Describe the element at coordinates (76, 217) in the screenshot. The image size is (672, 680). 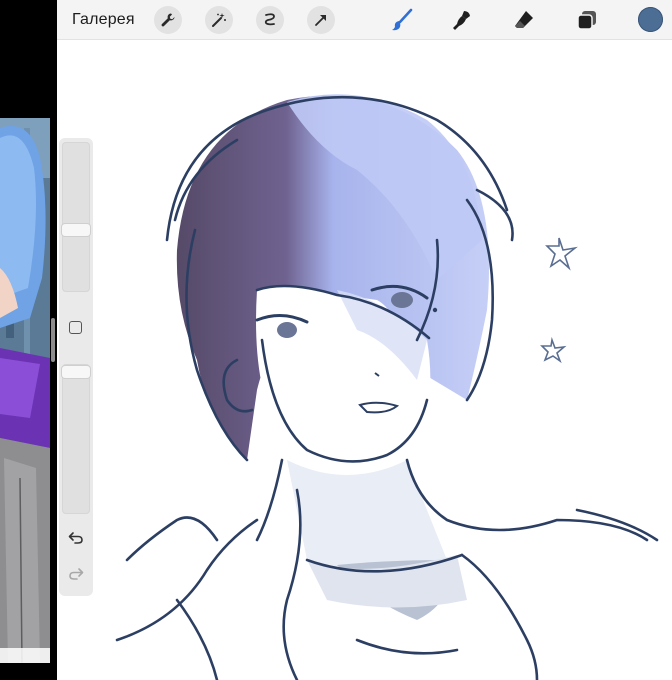
I see `brush-size-slider` at that location.